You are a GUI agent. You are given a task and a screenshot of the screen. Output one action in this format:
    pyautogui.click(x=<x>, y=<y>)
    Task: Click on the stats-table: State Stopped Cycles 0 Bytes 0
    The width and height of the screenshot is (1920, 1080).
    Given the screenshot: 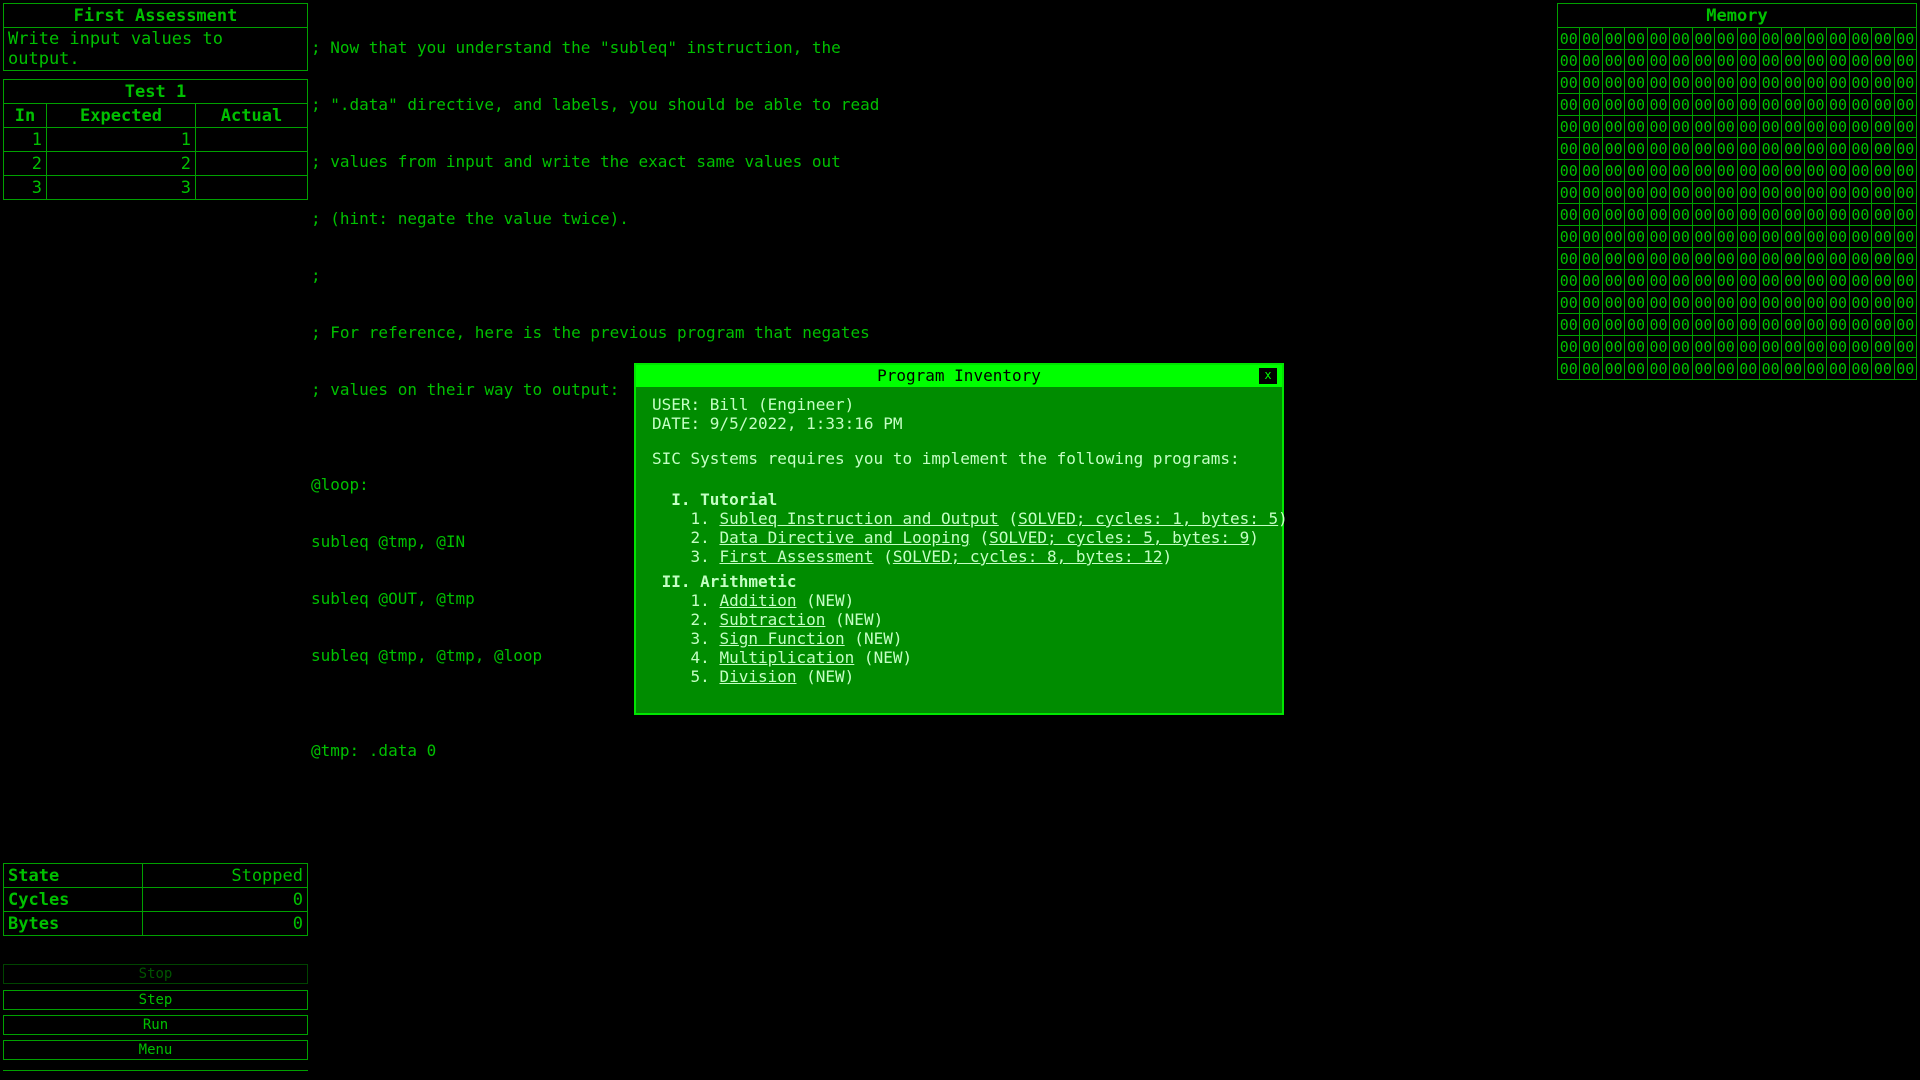 What is the action you would take?
    pyautogui.click(x=155, y=899)
    